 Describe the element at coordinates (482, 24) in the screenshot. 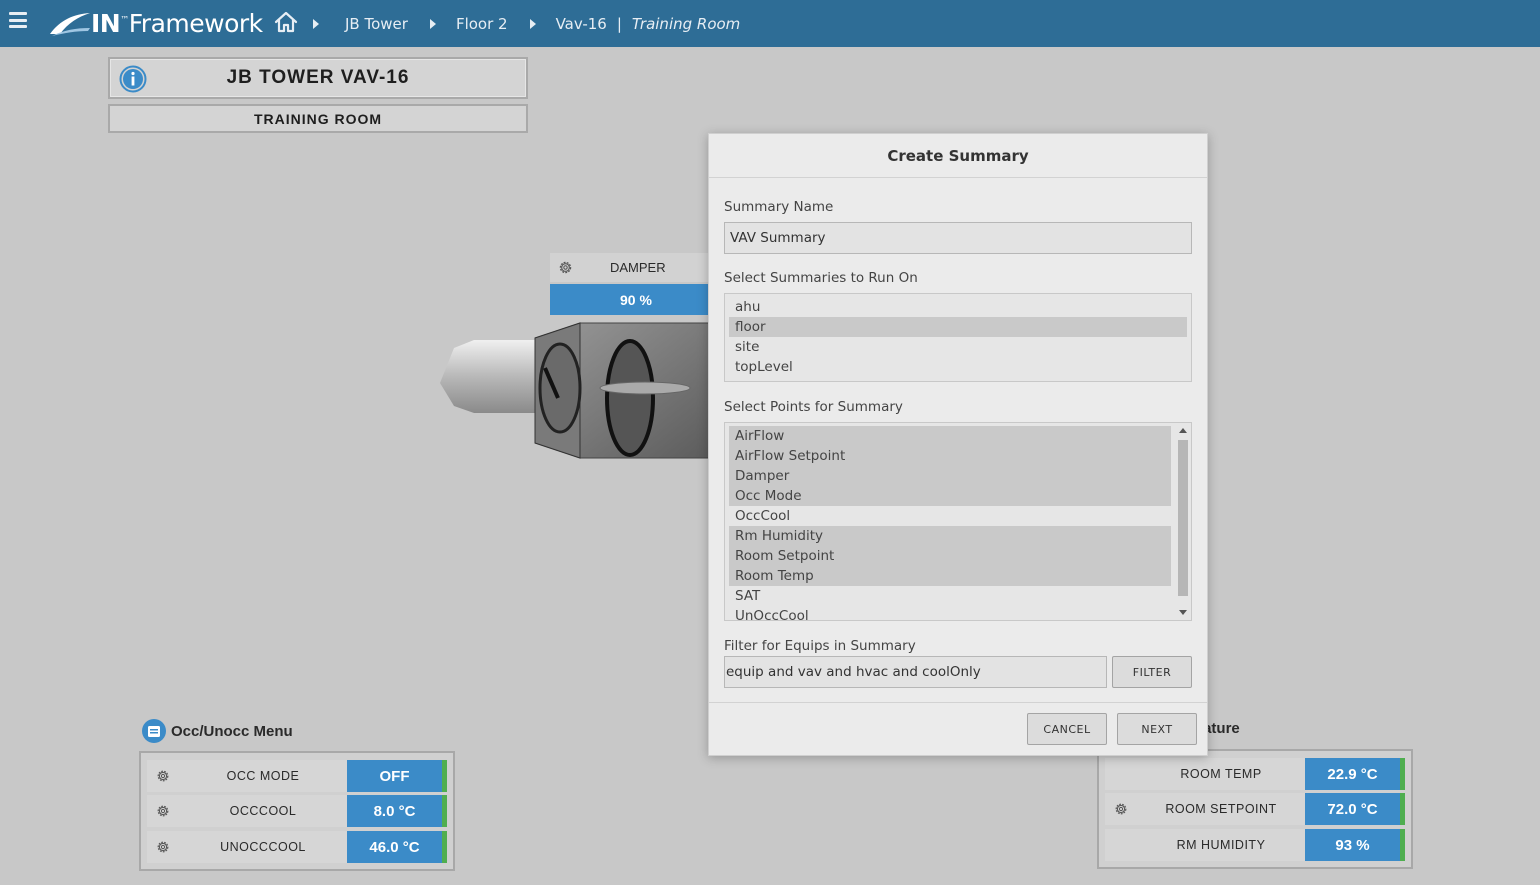

I see `breadcrumb-floor: Floor 2` at that location.